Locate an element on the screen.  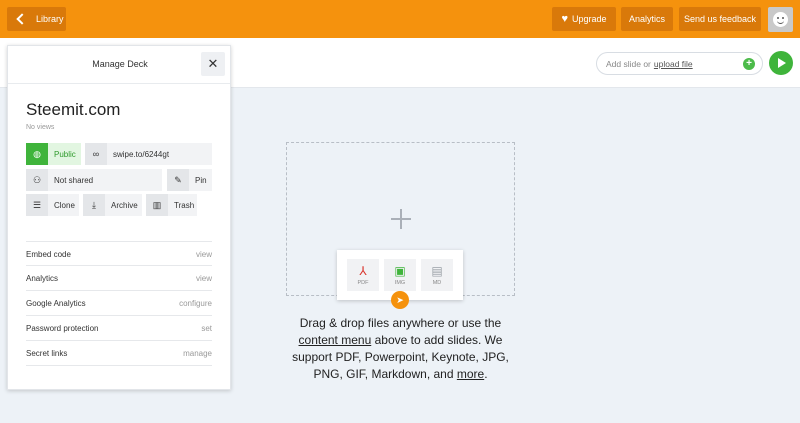
pdf-label: PDF is located at coordinates (363, 282).